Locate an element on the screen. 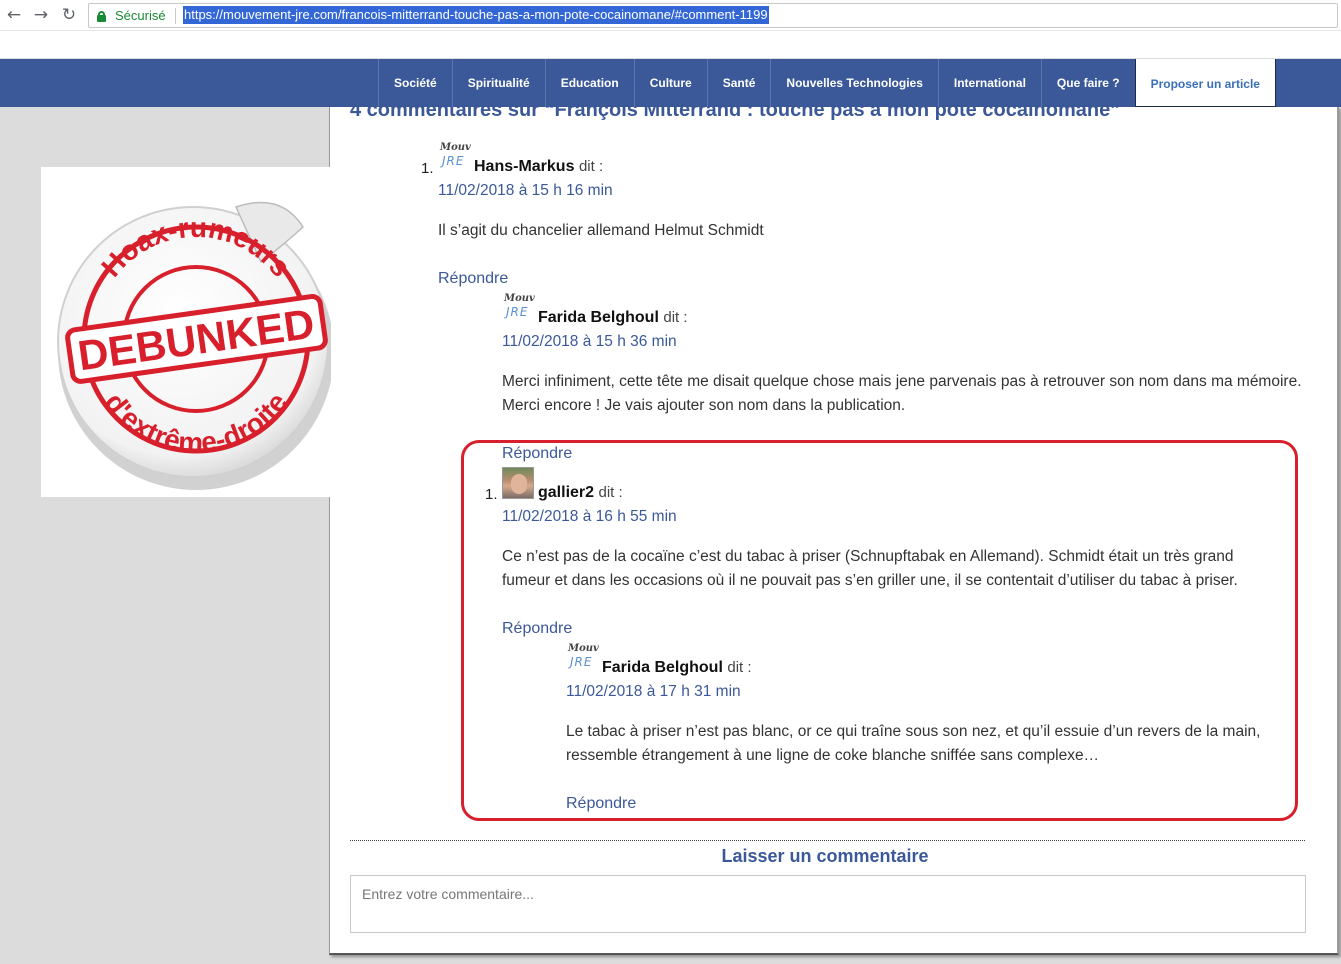  author-name: gallier2 is located at coordinates (566, 492).